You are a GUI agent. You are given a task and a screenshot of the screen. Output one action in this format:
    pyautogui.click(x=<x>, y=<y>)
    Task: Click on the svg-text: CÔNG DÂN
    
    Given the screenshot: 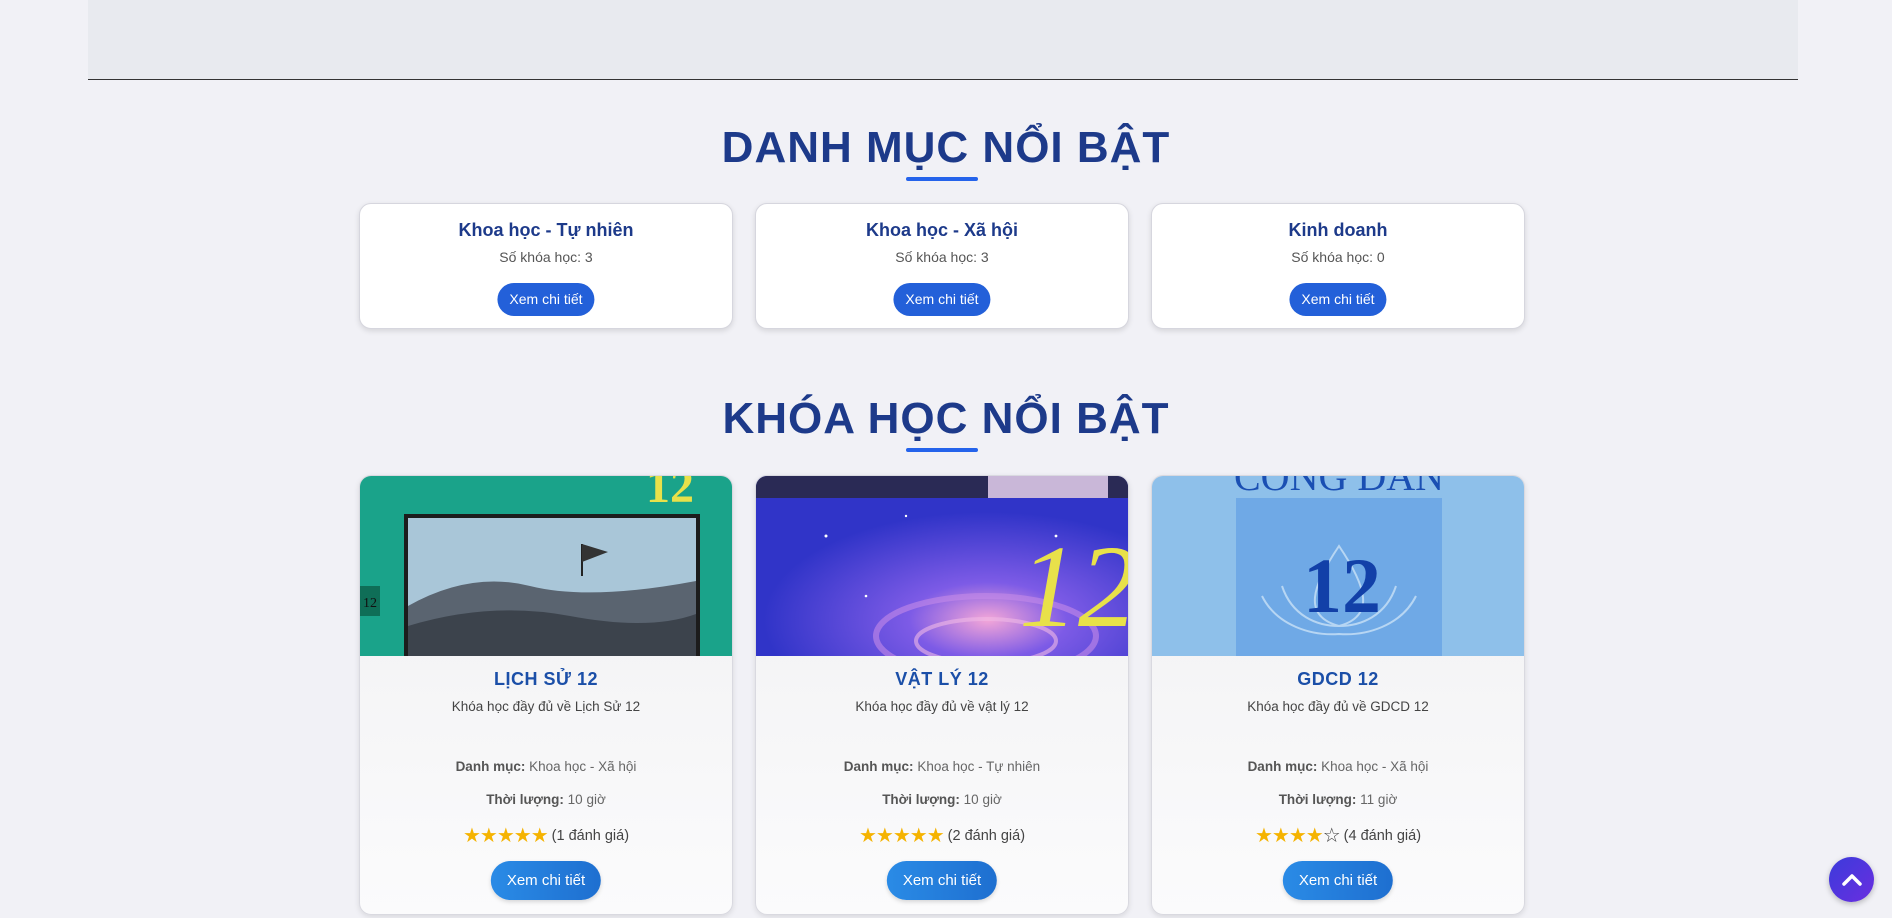 What is the action you would take?
    pyautogui.click(x=1339, y=487)
    